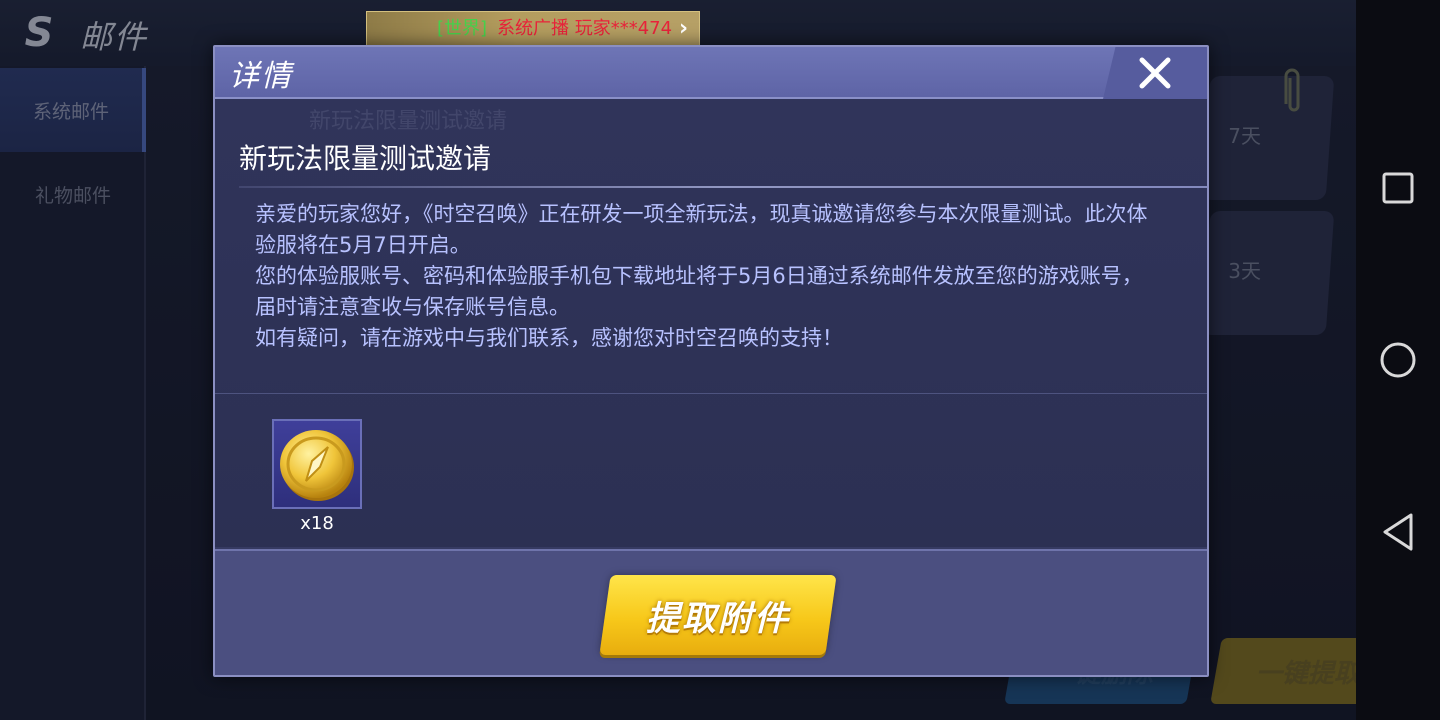 The image size is (1440, 720). What do you see at coordinates (462, 28) in the screenshot?
I see `broadcast-channel: [世界]` at bounding box center [462, 28].